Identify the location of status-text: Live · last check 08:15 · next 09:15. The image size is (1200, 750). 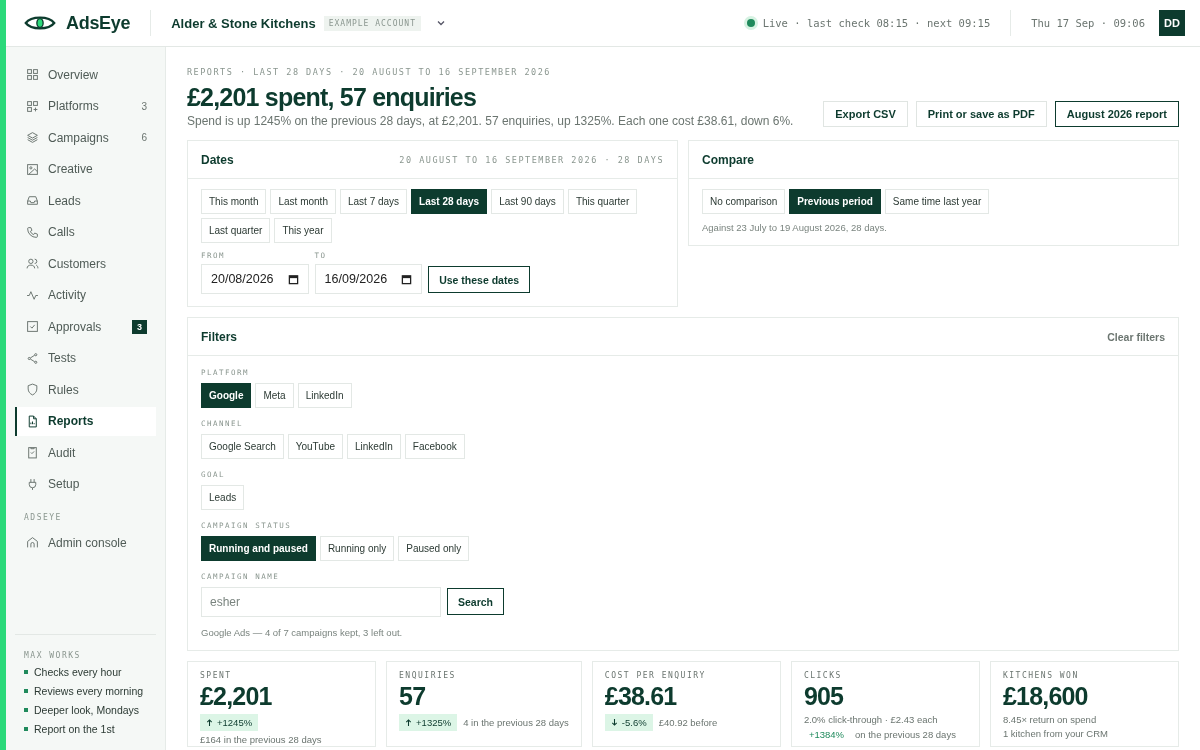
(876, 23).